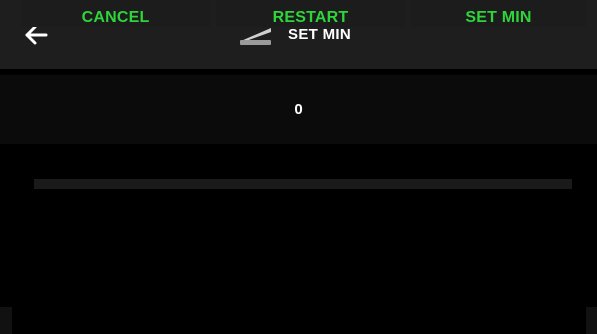 The width and height of the screenshot is (597, 334). What do you see at coordinates (591, 320) in the screenshot?
I see `footer-edge-right` at bounding box center [591, 320].